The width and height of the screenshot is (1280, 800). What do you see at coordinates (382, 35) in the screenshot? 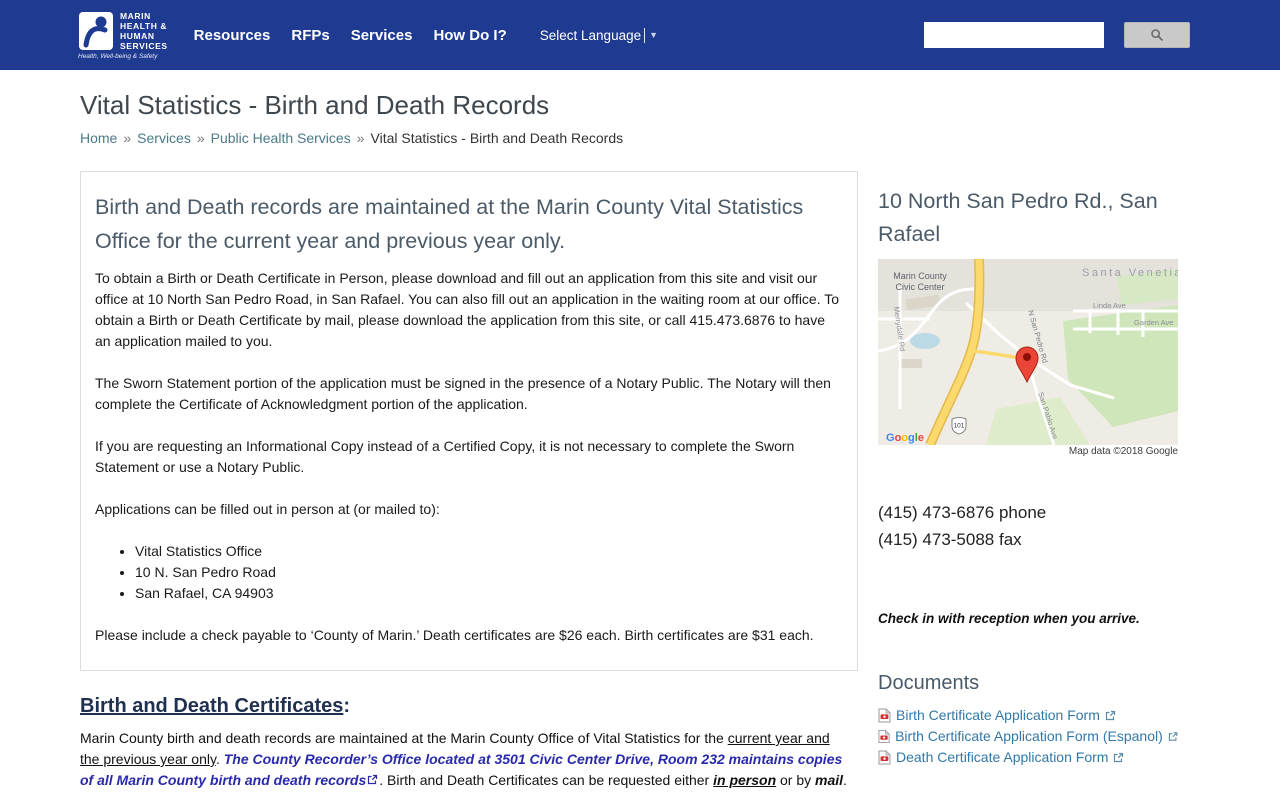
I see `nav-services: Services` at bounding box center [382, 35].